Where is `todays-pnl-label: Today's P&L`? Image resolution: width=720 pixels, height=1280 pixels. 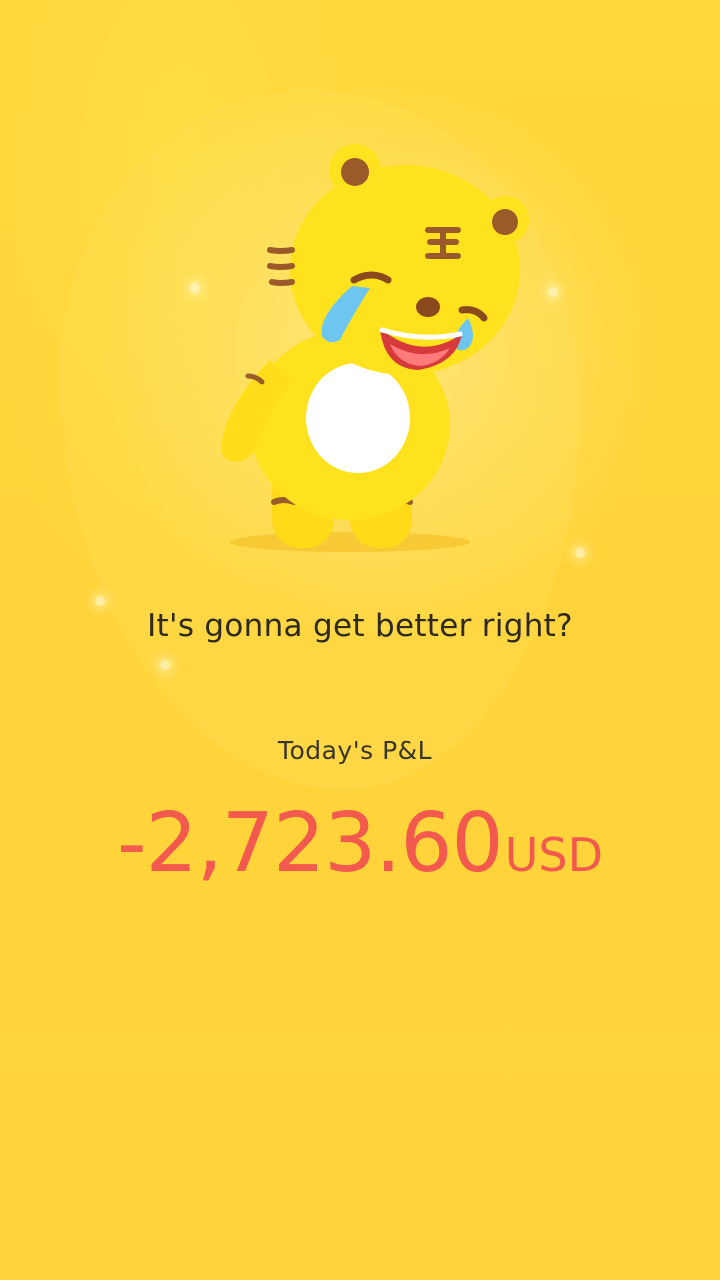
todays-pnl-label: Today's P&L is located at coordinates (355, 750).